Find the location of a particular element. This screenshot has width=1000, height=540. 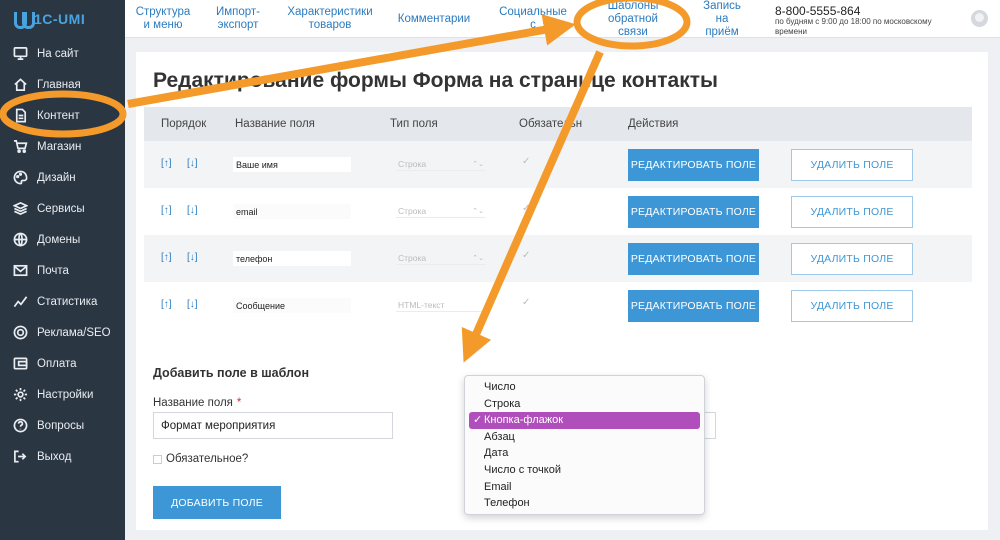

sidebar-item-faq: Вопросы is located at coordinates (62, 425).